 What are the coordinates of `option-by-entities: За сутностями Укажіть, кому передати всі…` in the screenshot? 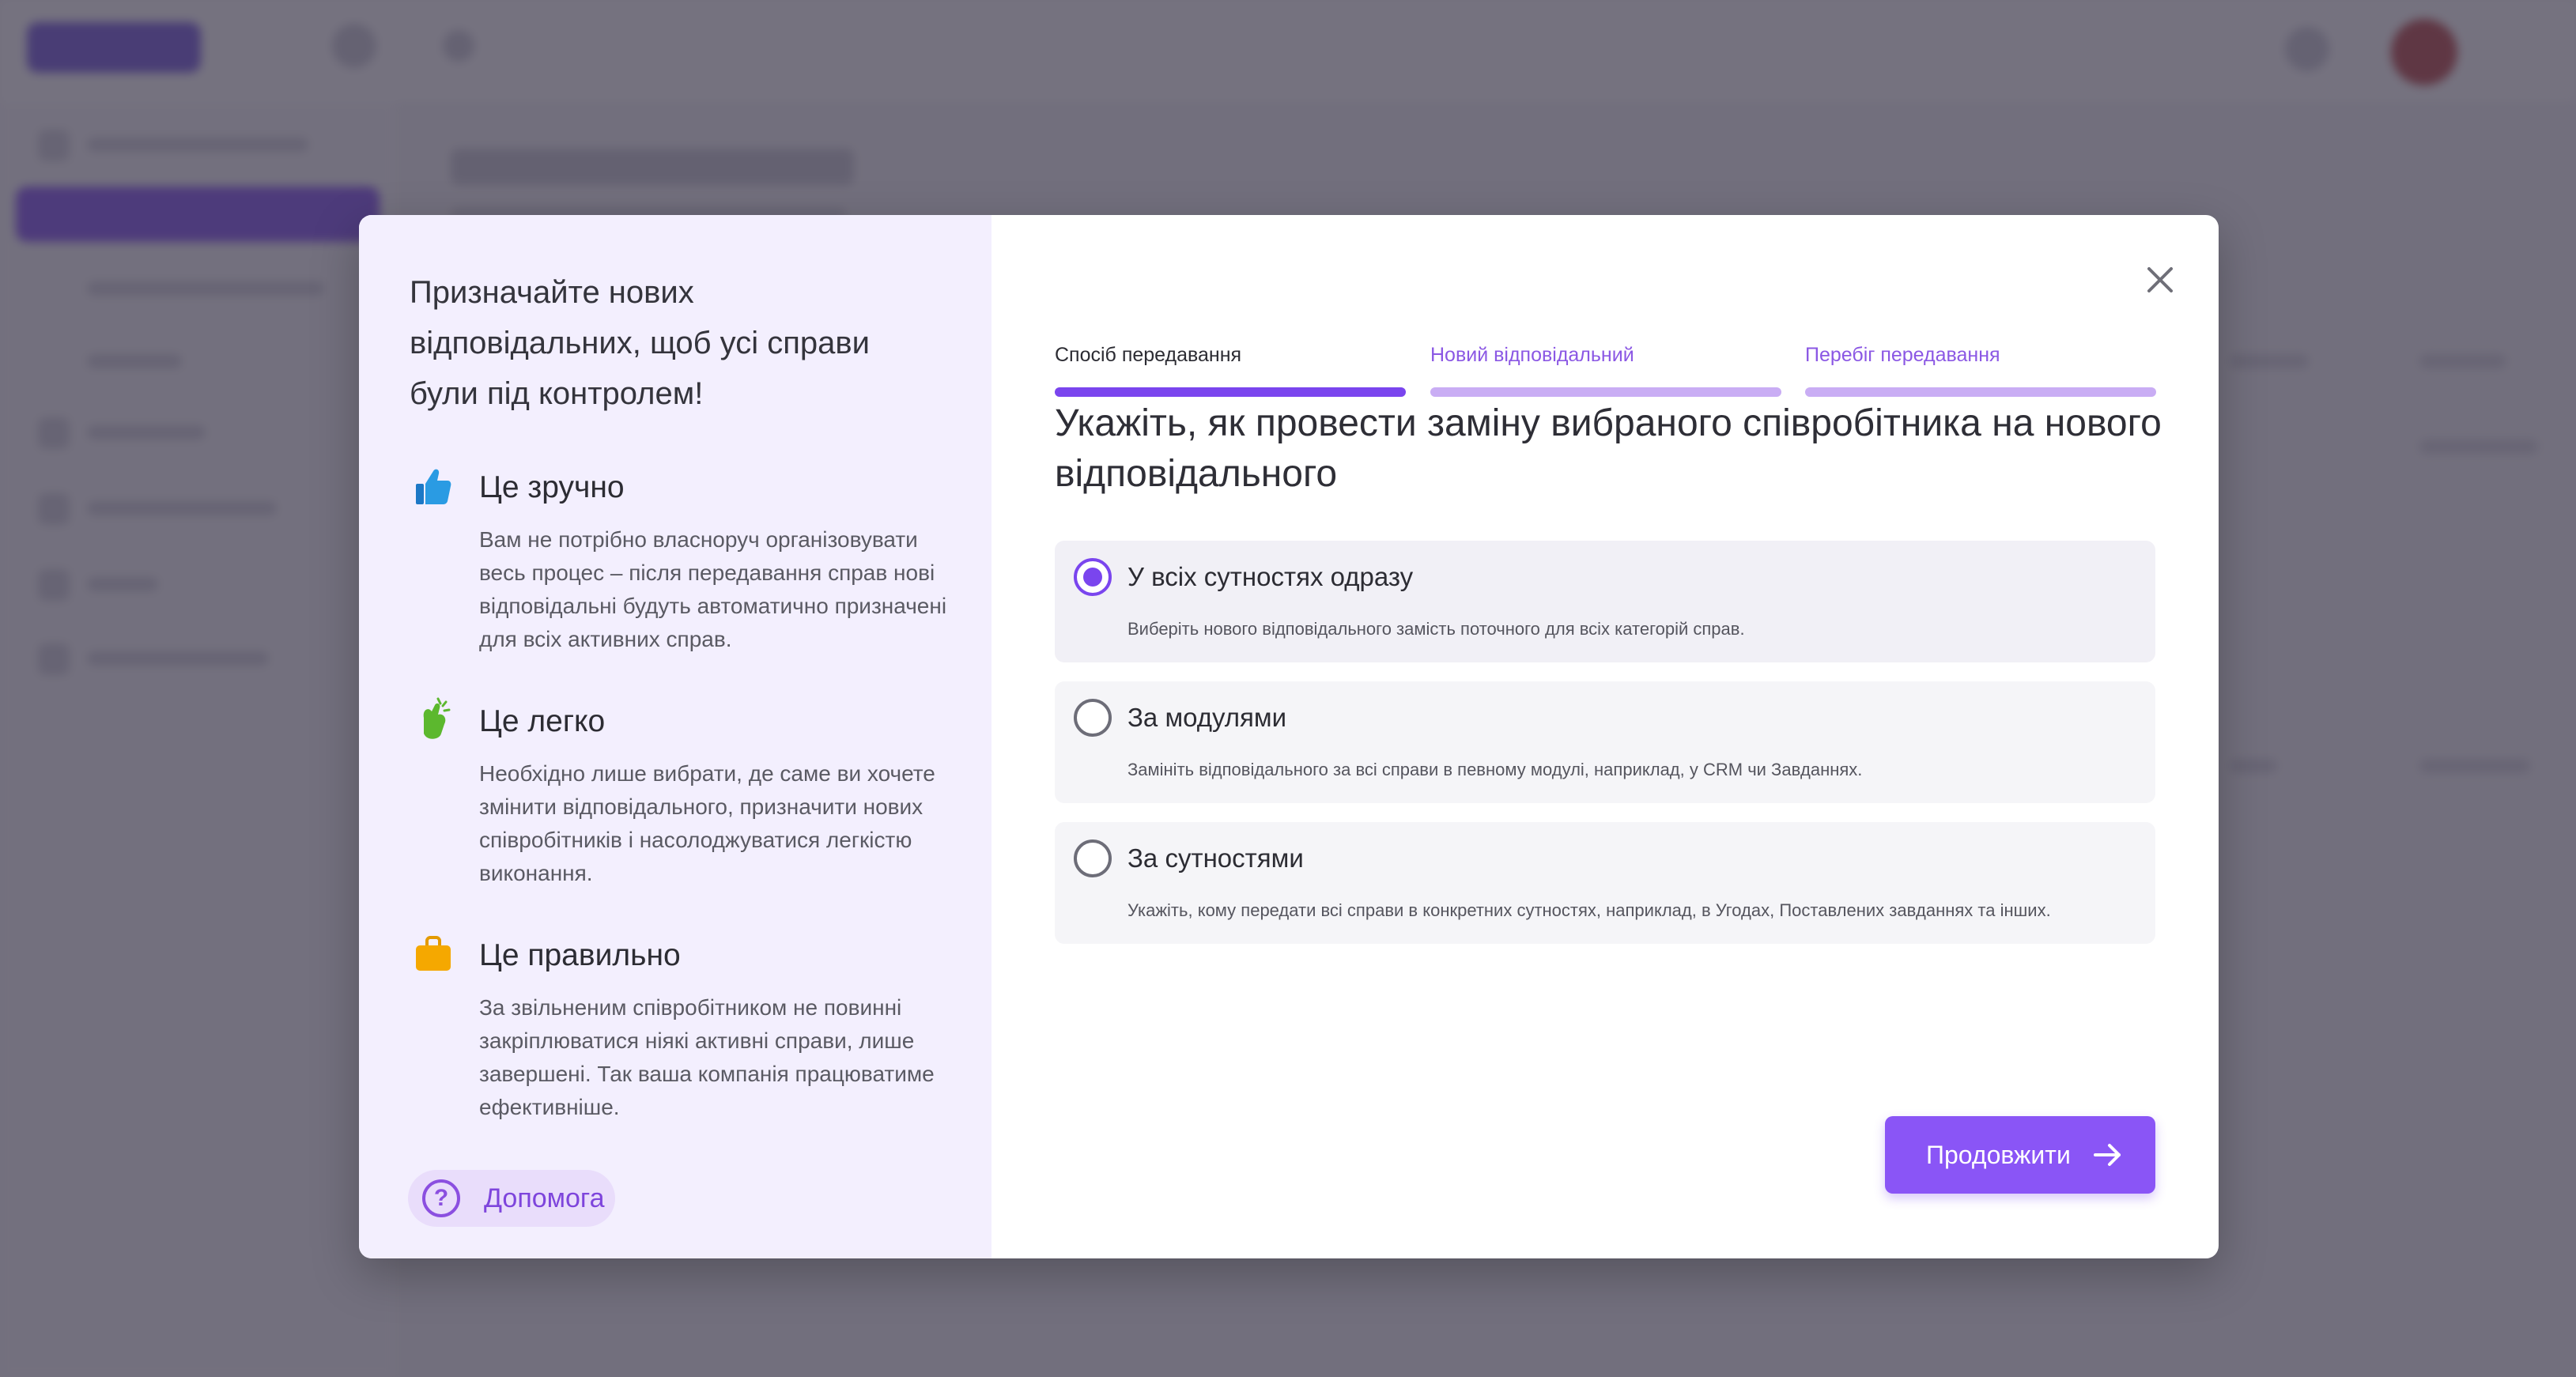 It's located at (1605, 883).